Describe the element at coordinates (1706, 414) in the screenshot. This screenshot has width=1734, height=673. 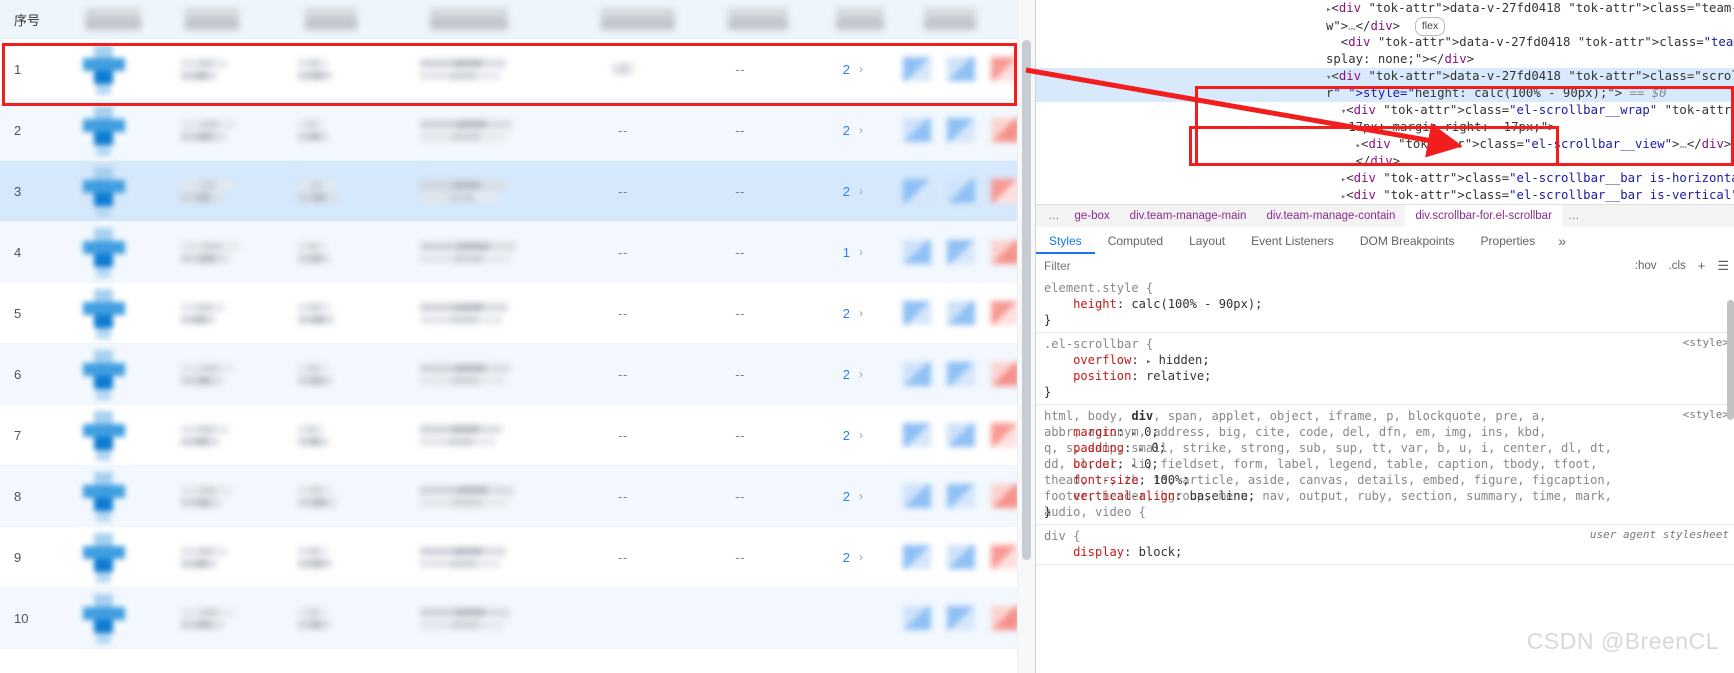
I see `style-rule-origin: <style>` at that location.